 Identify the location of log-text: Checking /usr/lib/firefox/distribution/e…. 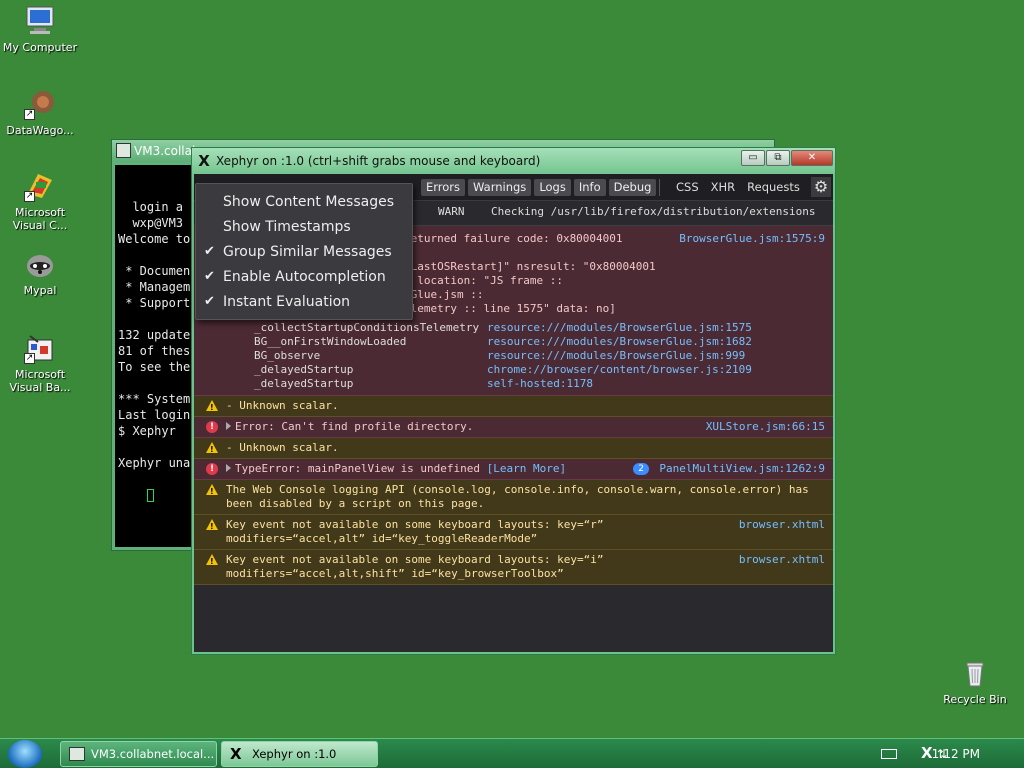
(653, 211).